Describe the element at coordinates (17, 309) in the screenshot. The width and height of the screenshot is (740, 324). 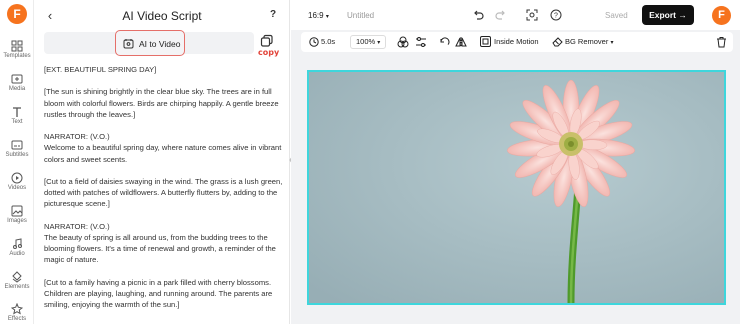
I see `effects-icon` at that location.